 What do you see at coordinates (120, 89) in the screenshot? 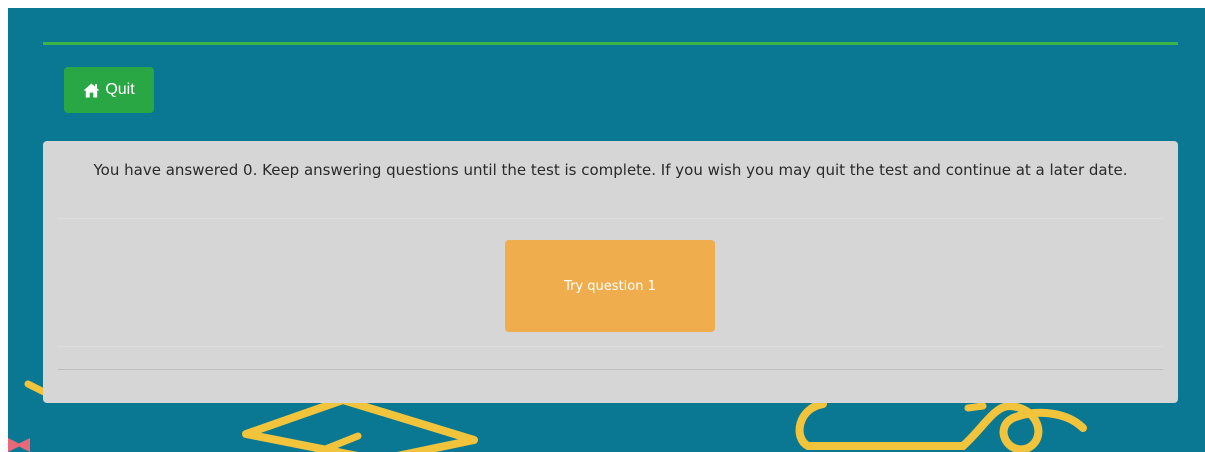
I see `quit-button-label: Quit` at bounding box center [120, 89].